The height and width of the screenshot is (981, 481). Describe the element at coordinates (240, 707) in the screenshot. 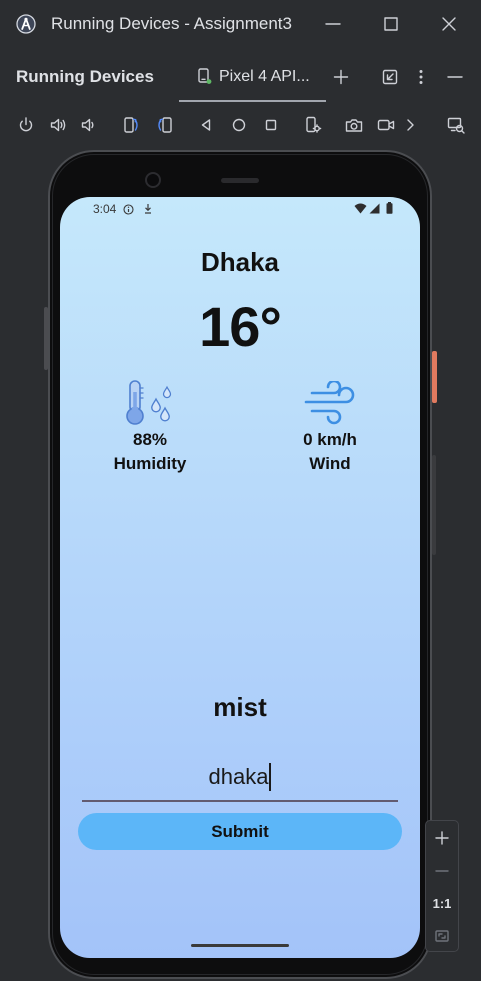

I see `weather-condition: mist` at that location.